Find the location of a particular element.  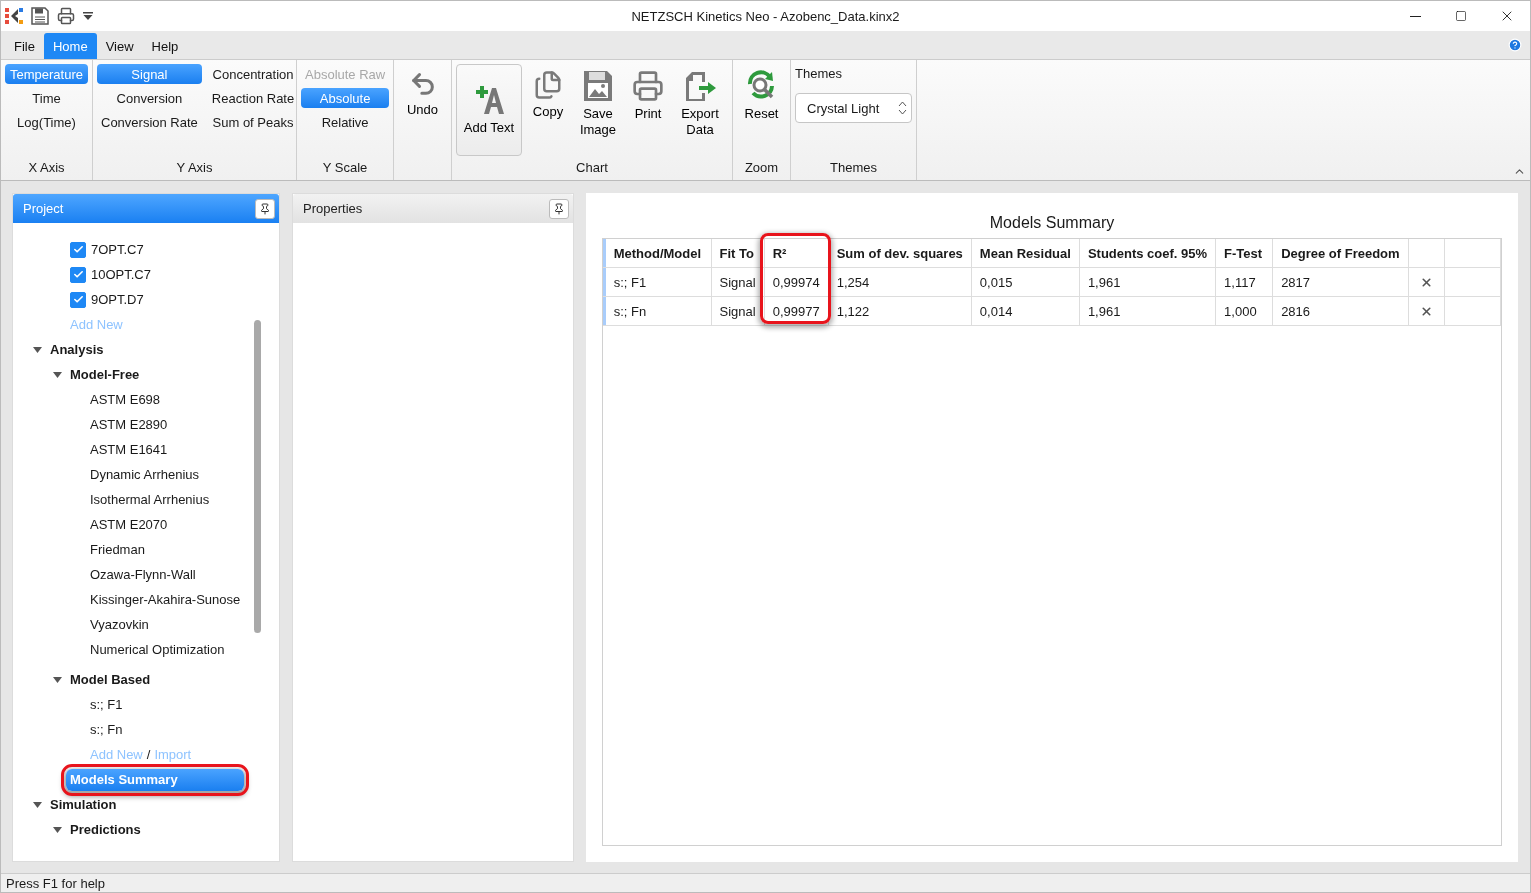

scrollbar is located at coordinates (257, 476).